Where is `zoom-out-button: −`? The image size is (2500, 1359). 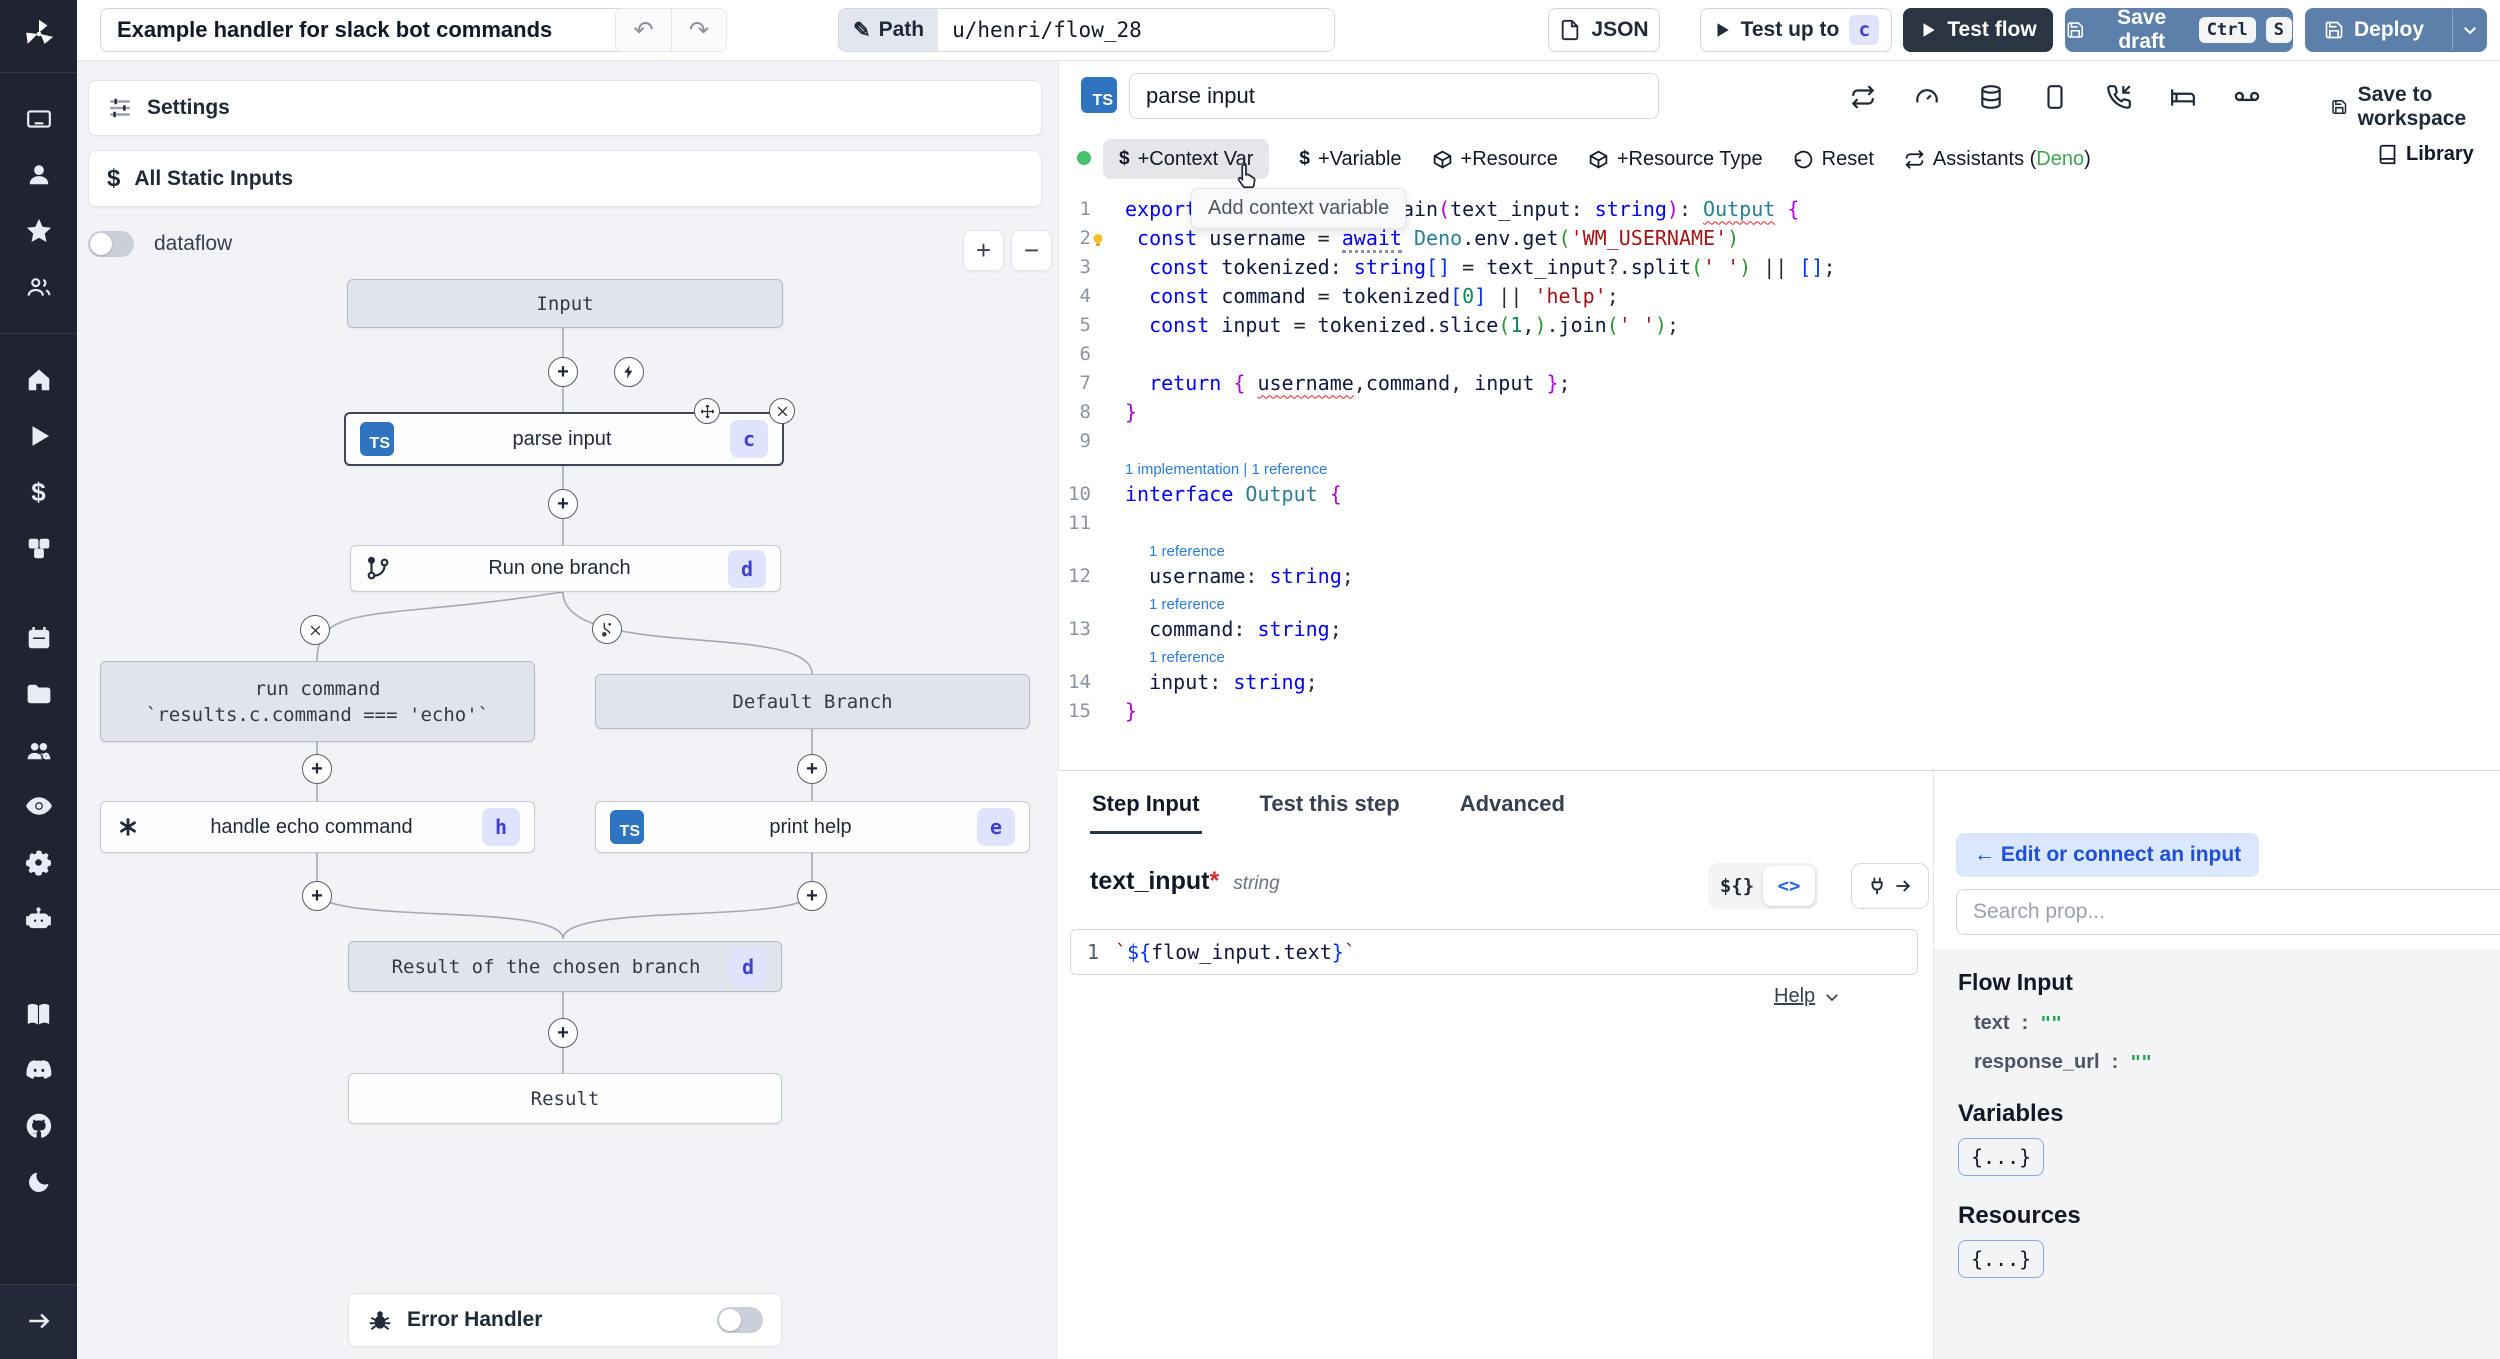
zoom-out-button: − is located at coordinates (1031, 250).